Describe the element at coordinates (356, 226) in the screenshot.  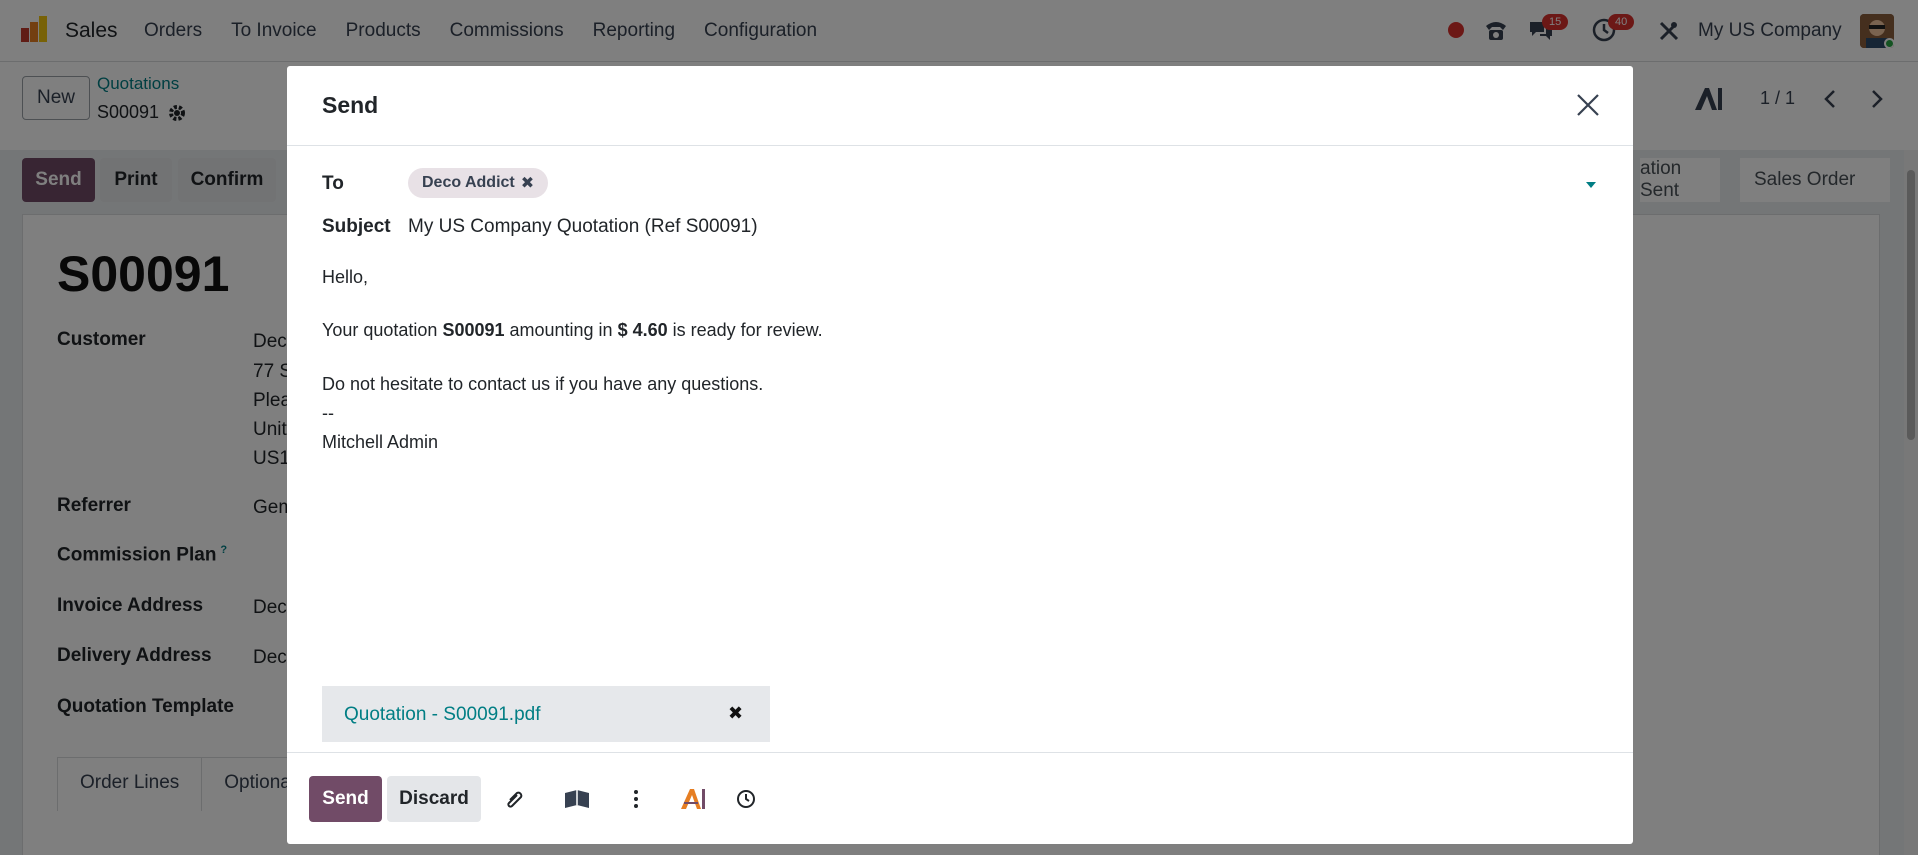
I see `subject-label: Subject` at that location.